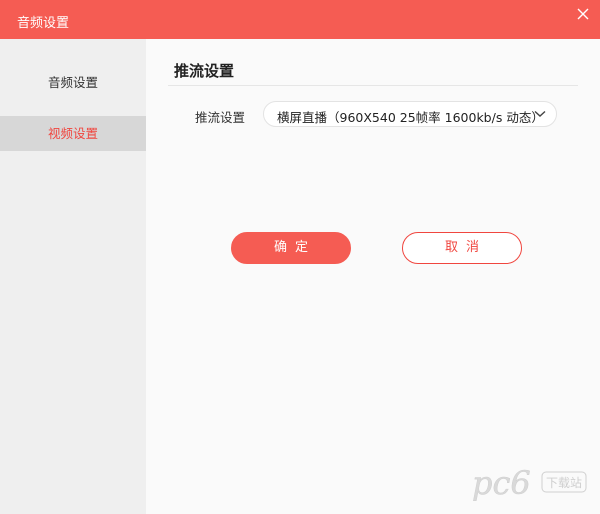 This screenshot has height=514, width=600. I want to click on divider, so click(373, 85).